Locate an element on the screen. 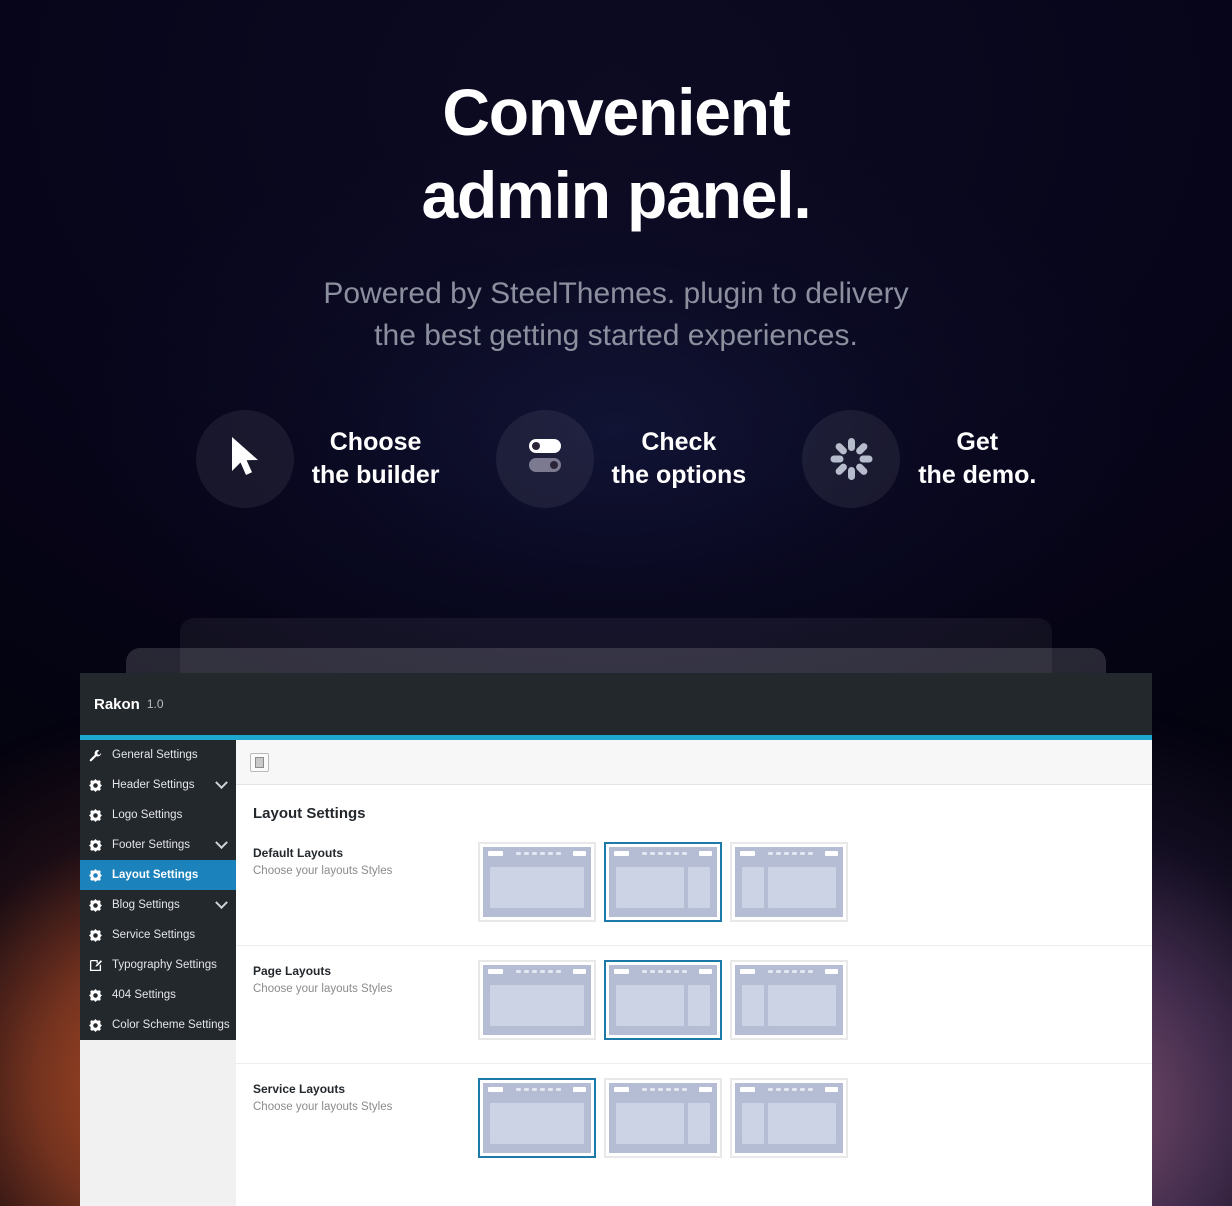 This screenshot has width=1232, height=1206. feature-check-options: Check the options is located at coordinates (620, 458).